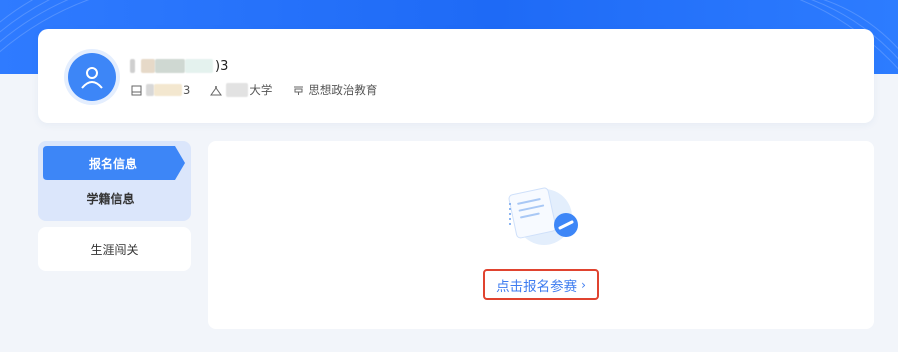 The width and height of the screenshot is (898, 352). What do you see at coordinates (222, 66) in the screenshot?
I see `profile-name-suffix: )3` at bounding box center [222, 66].